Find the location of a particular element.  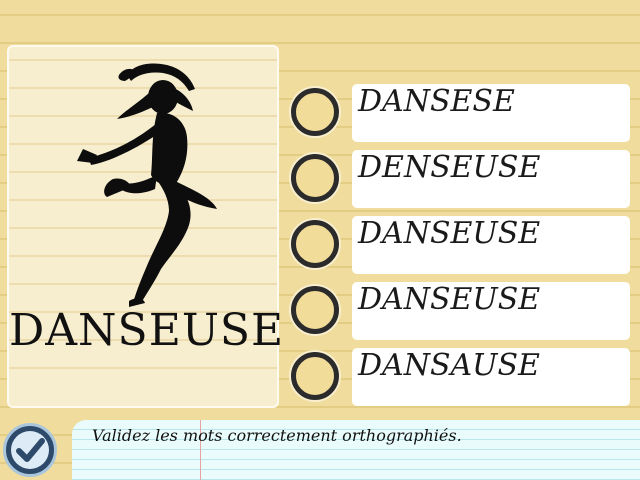

answer-box: DANSESE is located at coordinates (491, 113).